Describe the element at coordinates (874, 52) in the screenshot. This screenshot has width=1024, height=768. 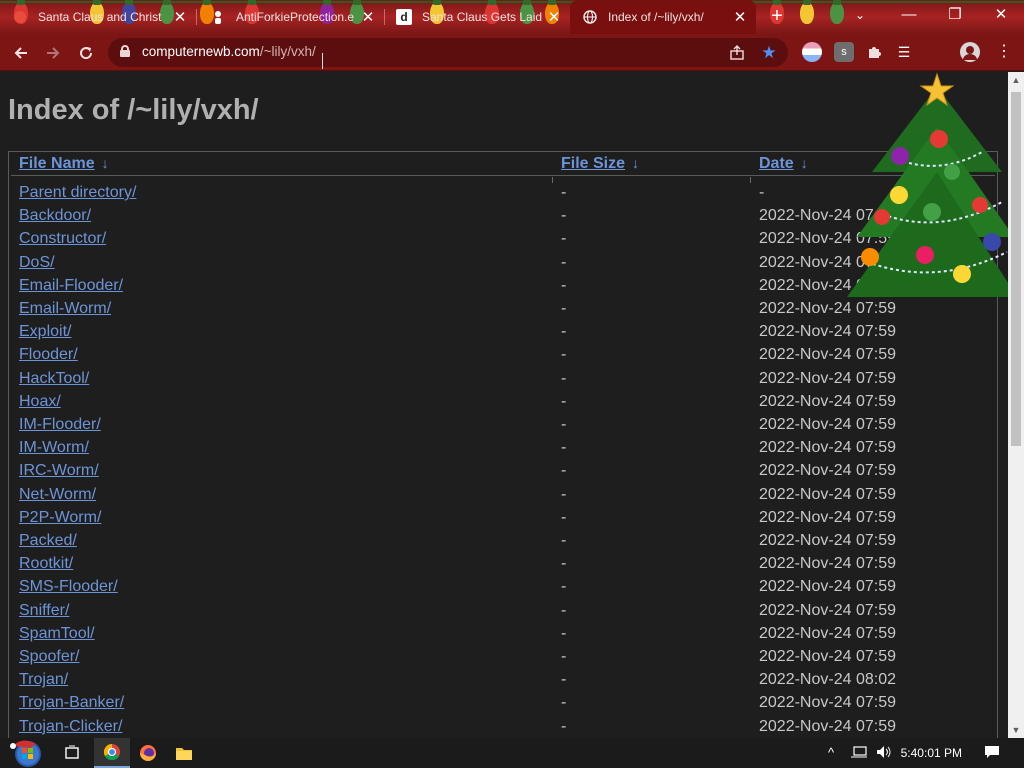
I see `extensions-puzzle-icon` at that location.